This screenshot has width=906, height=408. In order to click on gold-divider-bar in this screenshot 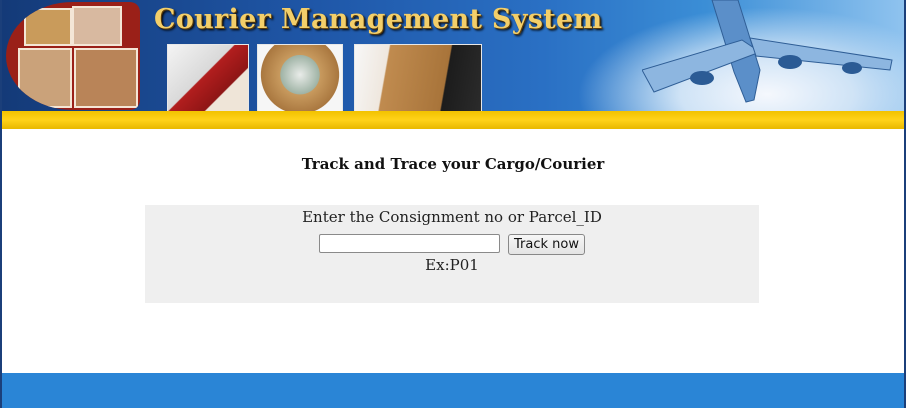, I will do `click(453, 120)`.